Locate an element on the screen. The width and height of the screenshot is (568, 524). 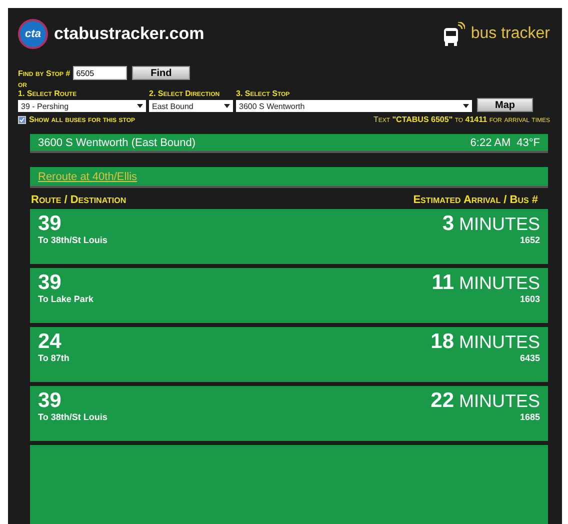
select-label: 3. Select Stop is located at coordinates (263, 93).